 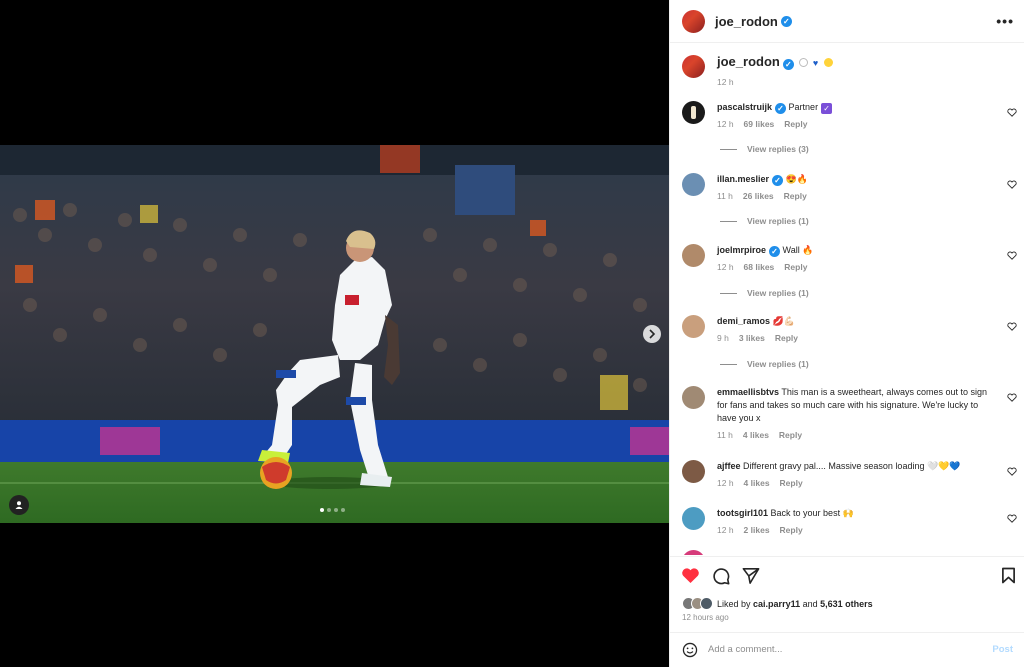 What do you see at coordinates (690, 650) in the screenshot?
I see `smile-icon` at bounding box center [690, 650].